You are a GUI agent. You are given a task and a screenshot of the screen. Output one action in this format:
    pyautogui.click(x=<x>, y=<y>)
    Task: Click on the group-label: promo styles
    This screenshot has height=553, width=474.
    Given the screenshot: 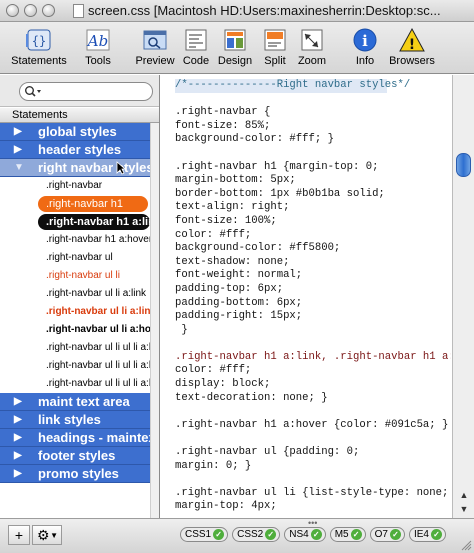 What is the action you would take?
    pyautogui.click(x=78, y=473)
    